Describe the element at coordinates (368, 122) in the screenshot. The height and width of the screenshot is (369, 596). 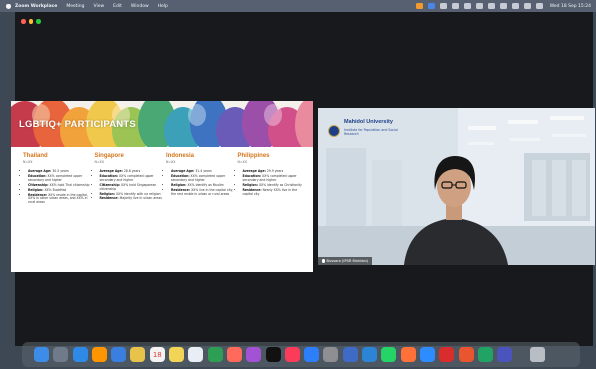
I see `organization-name: Mahidol University` at that location.